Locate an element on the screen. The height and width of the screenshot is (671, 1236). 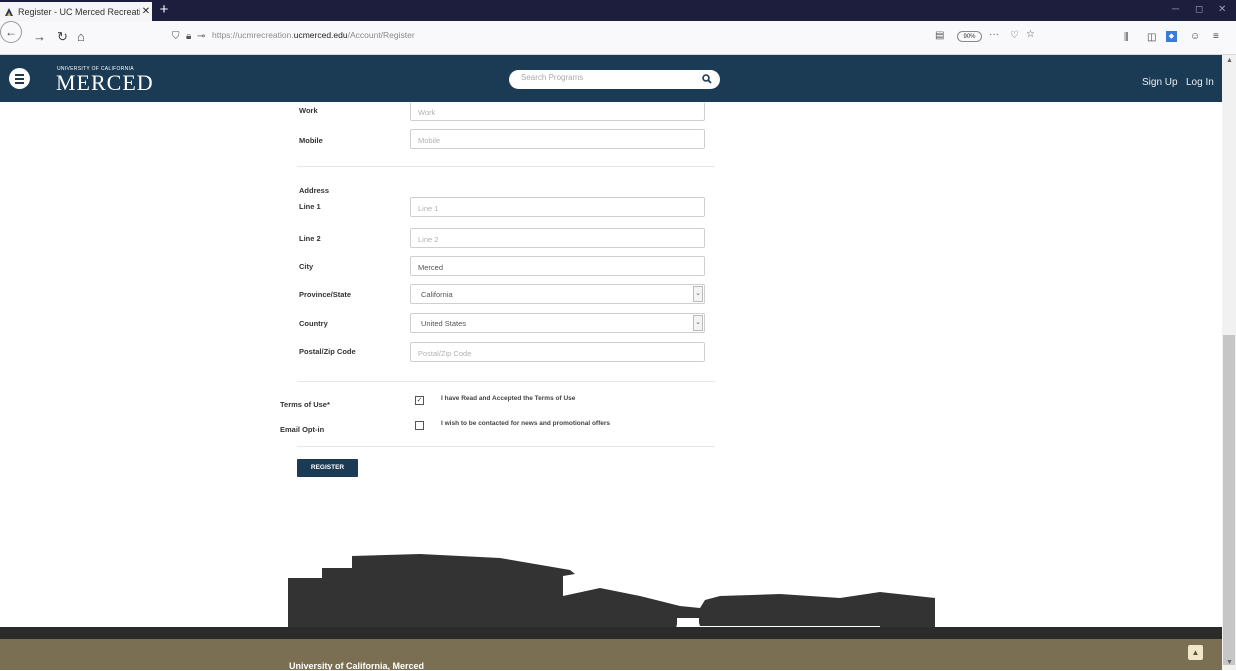
country-value: United States is located at coordinates (444, 323).